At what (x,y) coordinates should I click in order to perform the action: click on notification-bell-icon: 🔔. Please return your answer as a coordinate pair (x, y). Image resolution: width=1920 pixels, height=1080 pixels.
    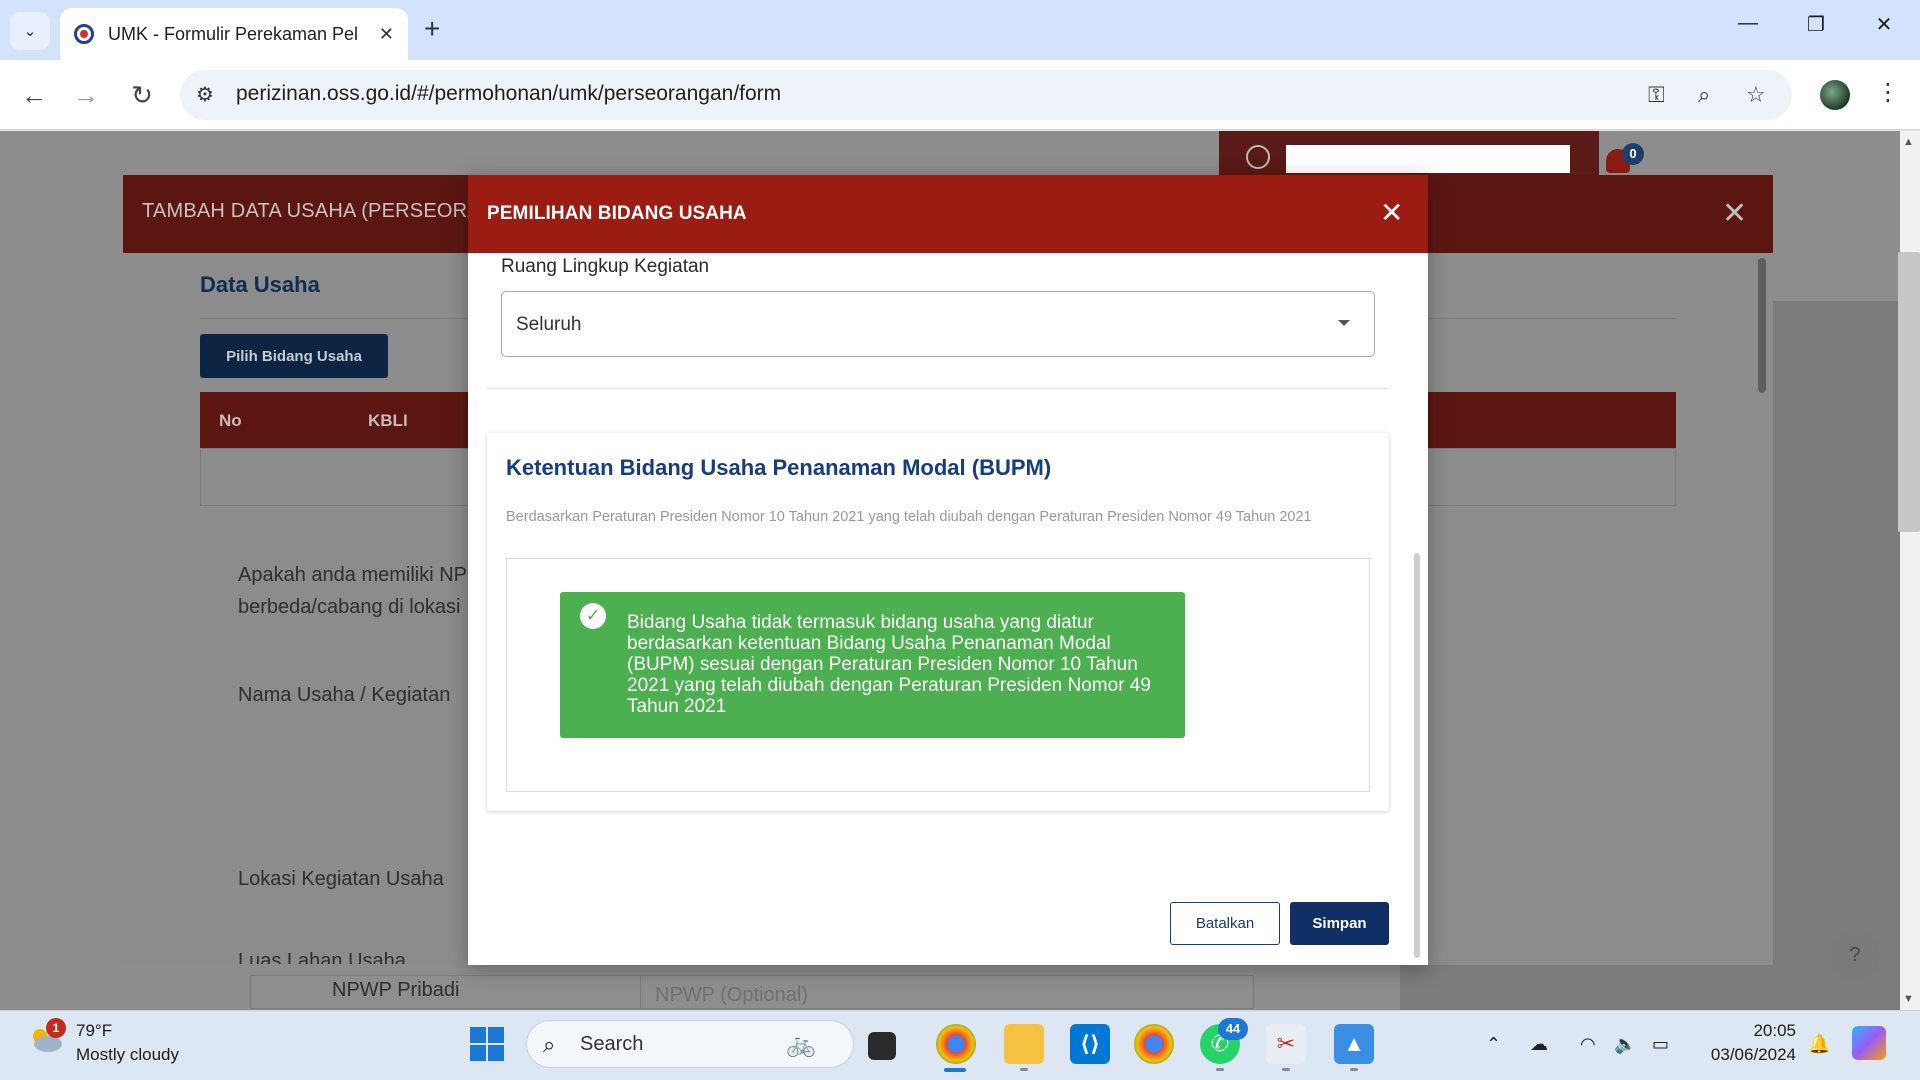
    Looking at the image, I should click on (1819, 1044).